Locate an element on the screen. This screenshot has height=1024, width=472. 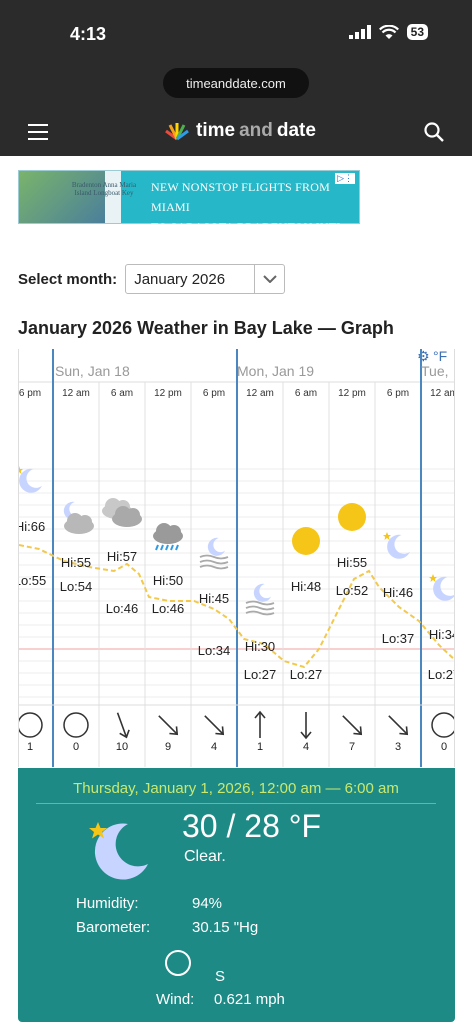
logo-text-date: date is located at coordinates (296, 130).